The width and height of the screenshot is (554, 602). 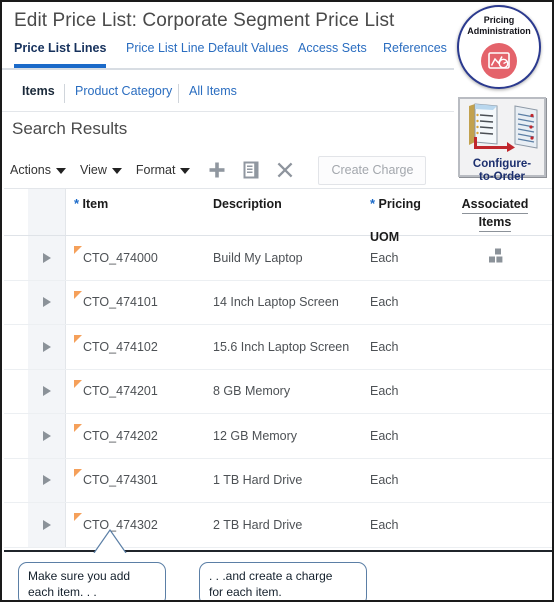 What do you see at coordinates (110, 541) in the screenshot?
I see `callout-pointer-icon` at bounding box center [110, 541].